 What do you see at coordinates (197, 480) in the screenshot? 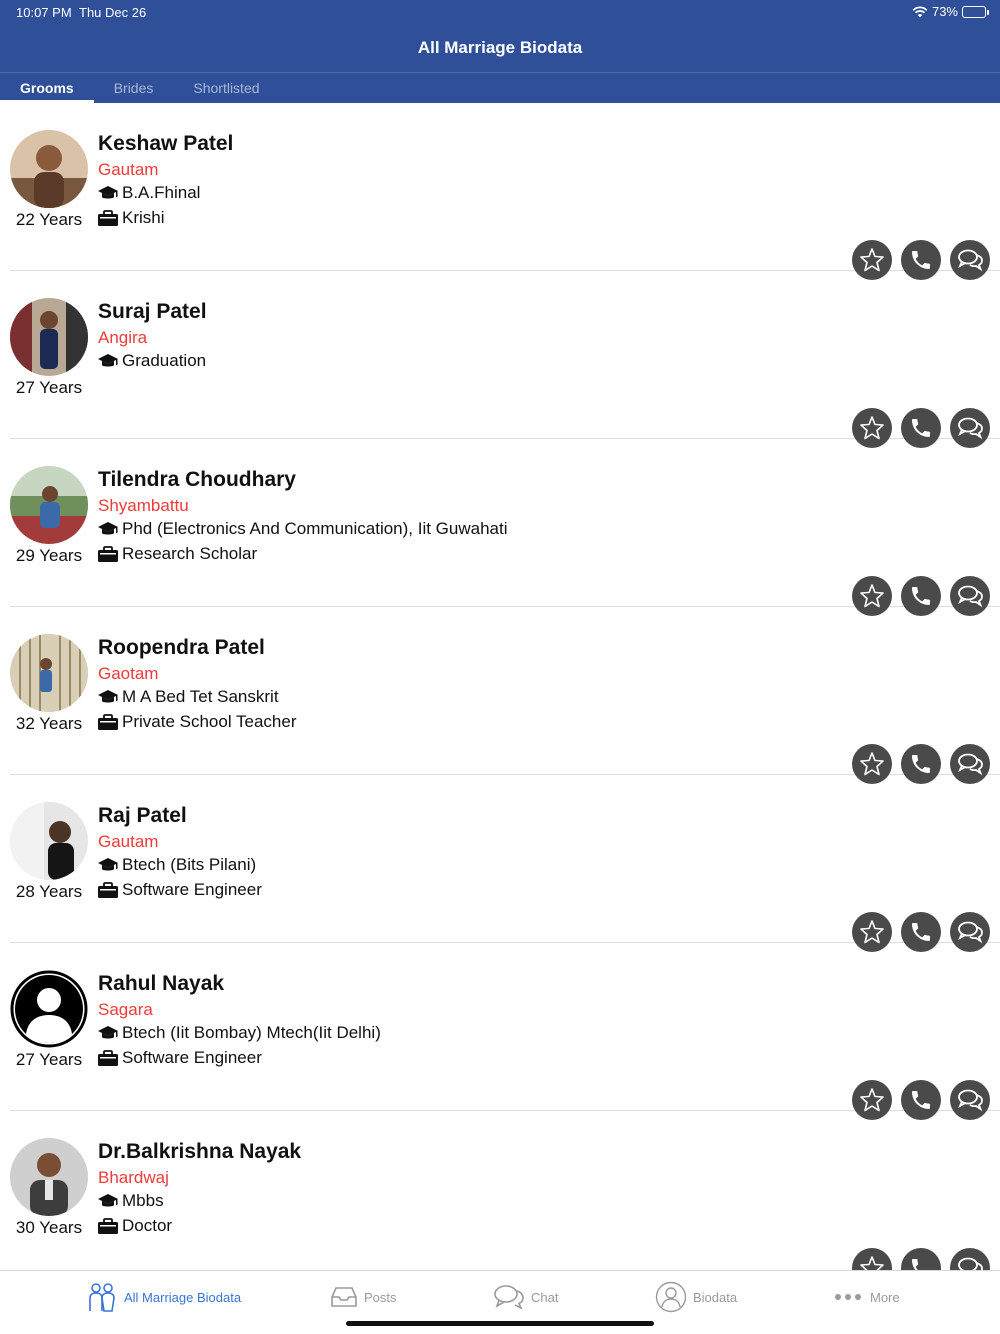
I see `profile-name: Tilendra Choudhary` at bounding box center [197, 480].